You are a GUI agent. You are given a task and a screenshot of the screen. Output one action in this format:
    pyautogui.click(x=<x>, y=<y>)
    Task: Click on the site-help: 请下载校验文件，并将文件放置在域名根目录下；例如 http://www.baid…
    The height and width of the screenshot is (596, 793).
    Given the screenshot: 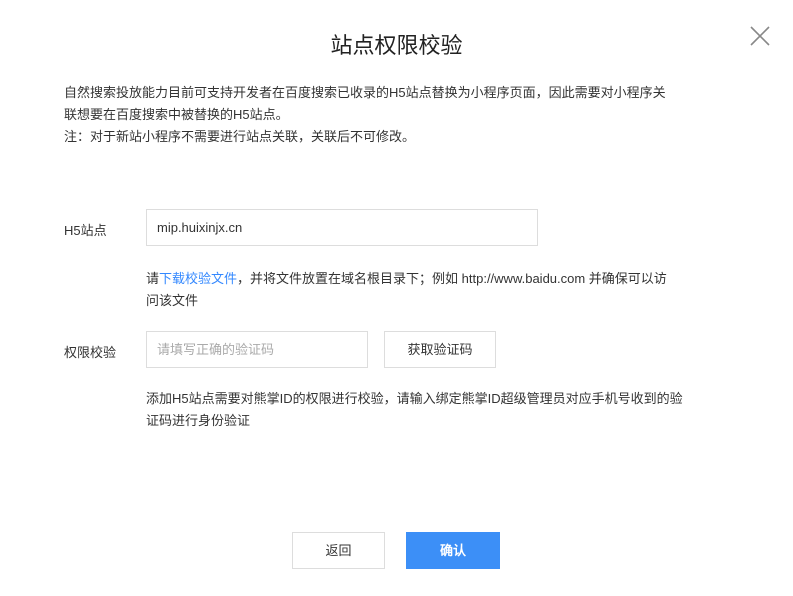 What is the action you would take?
    pyautogui.click(x=406, y=290)
    